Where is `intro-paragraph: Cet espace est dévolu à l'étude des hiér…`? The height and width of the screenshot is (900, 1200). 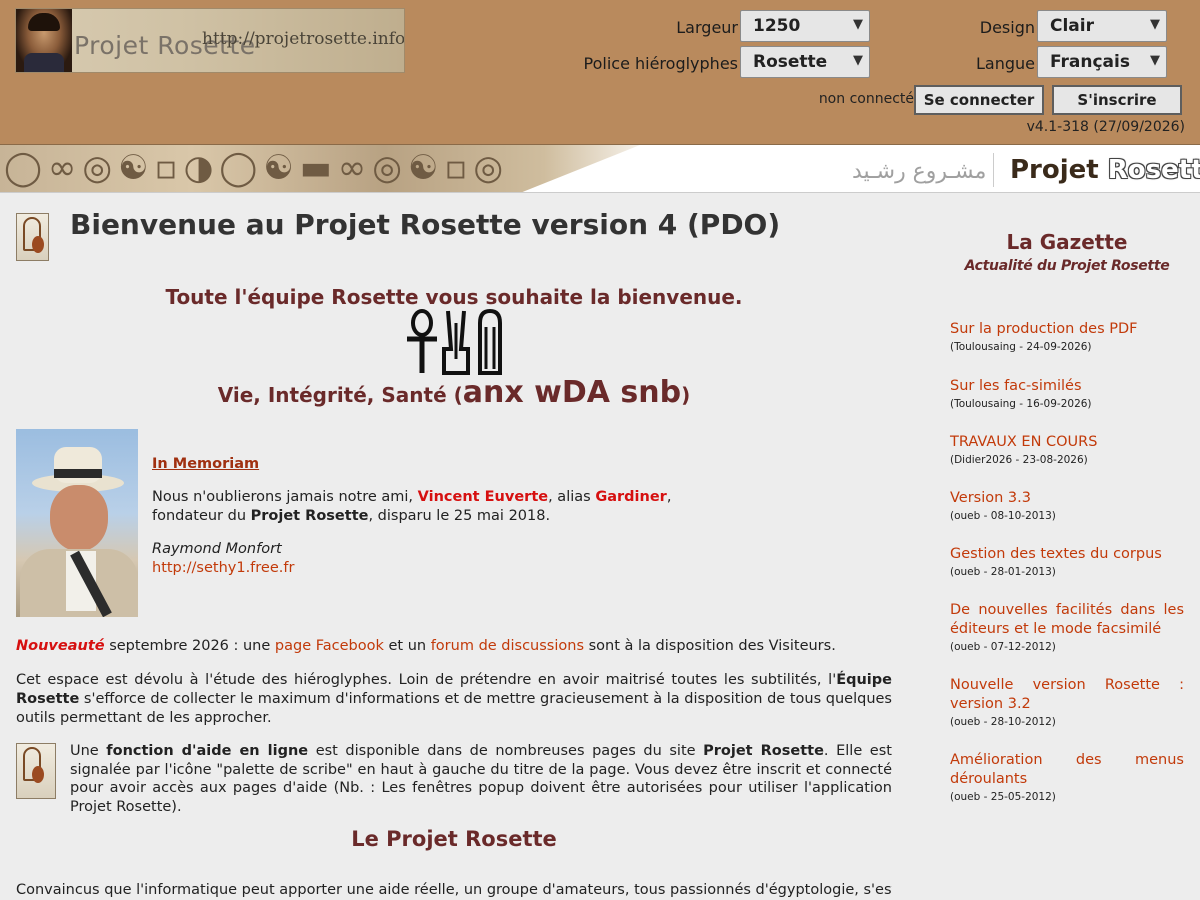 intro-paragraph: Cet espace est dévolu à l'étude des hiér… is located at coordinates (454, 699).